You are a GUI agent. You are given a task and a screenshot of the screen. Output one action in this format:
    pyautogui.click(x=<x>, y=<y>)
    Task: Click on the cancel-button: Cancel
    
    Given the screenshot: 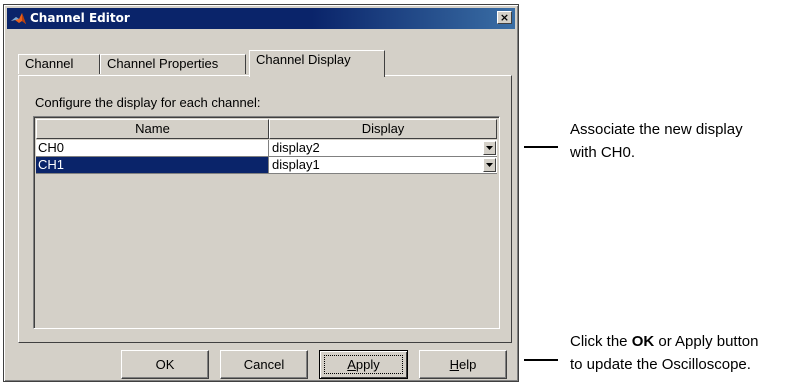 What is the action you would take?
    pyautogui.click(x=264, y=364)
    